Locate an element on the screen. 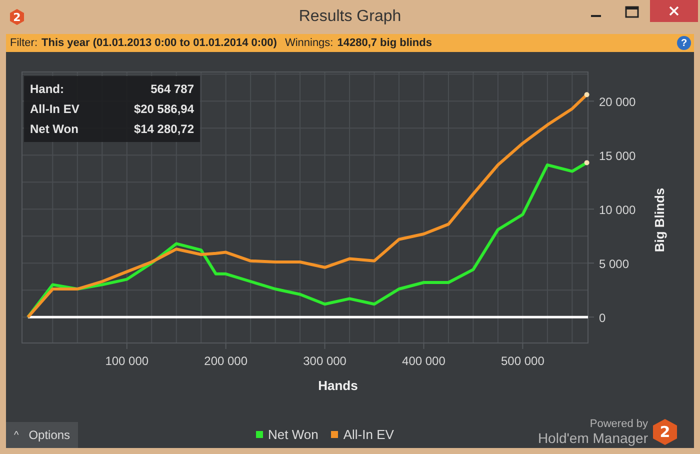 This screenshot has height=454, width=700. y-tick-label: 15 000 is located at coordinates (617, 156).